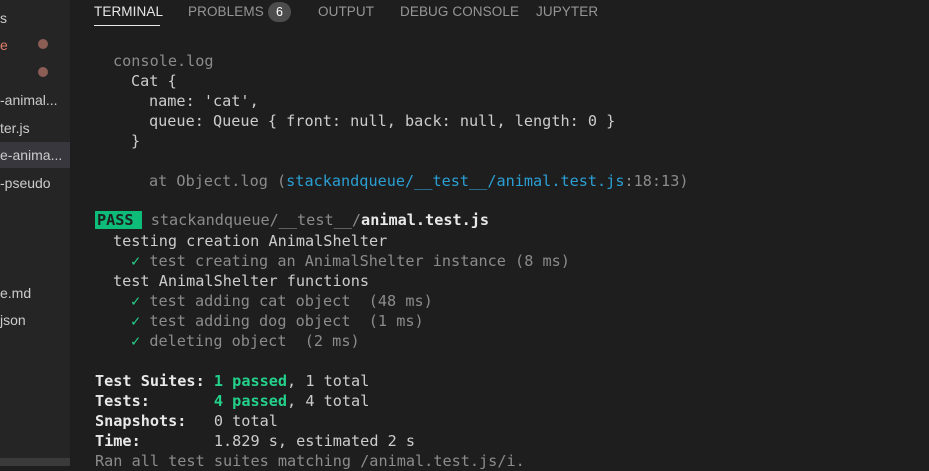  I want to click on suites-label: Test Suites:, so click(150, 381).